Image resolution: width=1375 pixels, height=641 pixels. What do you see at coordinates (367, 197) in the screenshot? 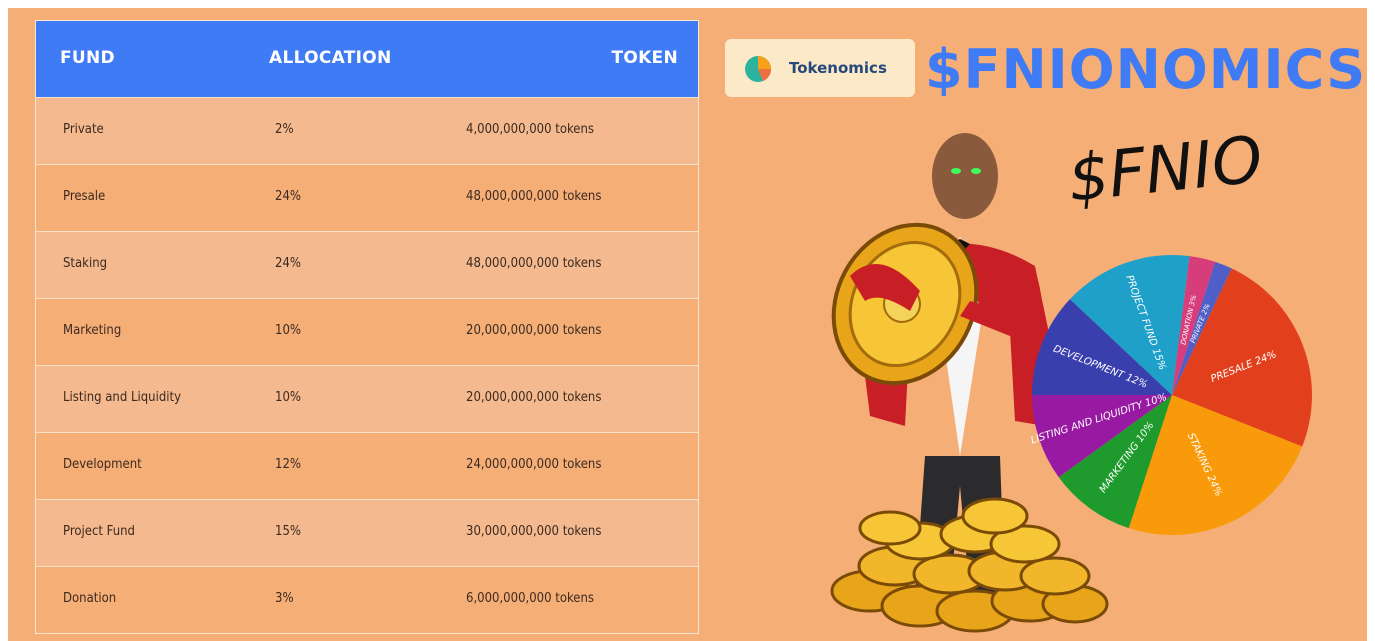
I see `table-row: Presale 24% 48,000,000,000 tokens` at bounding box center [367, 197].